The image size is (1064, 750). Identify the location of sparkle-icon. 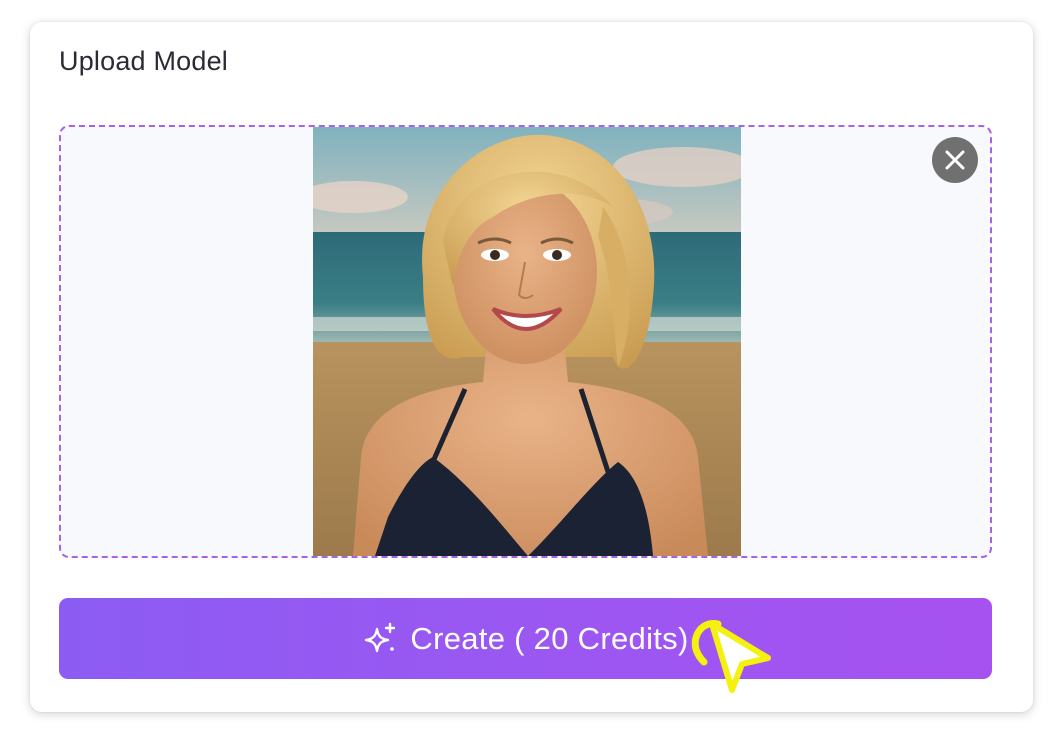
(380, 639).